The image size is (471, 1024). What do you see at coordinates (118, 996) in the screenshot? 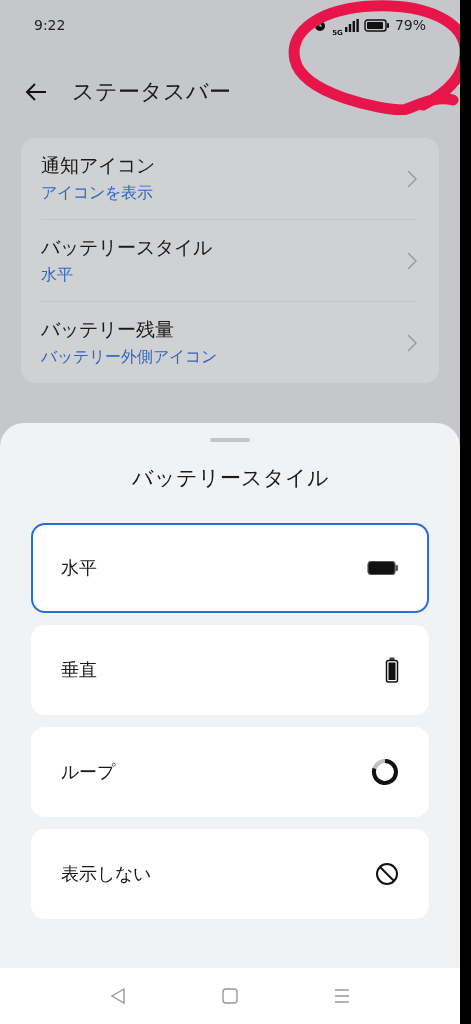
I see `back-nav-icon` at bounding box center [118, 996].